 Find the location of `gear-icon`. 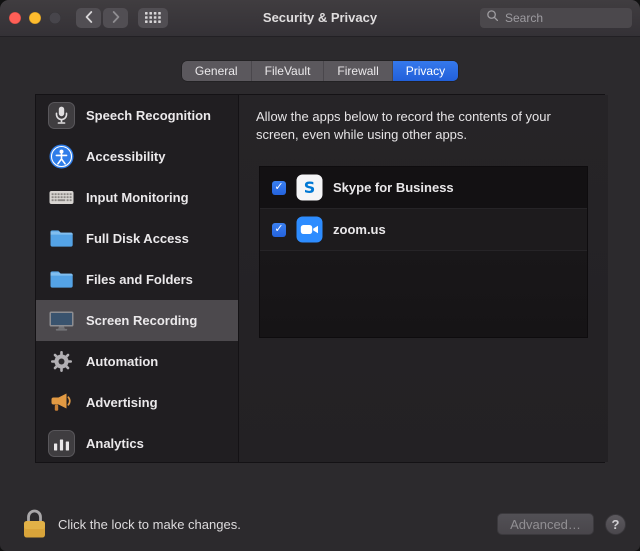

gear-icon is located at coordinates (61, 361).